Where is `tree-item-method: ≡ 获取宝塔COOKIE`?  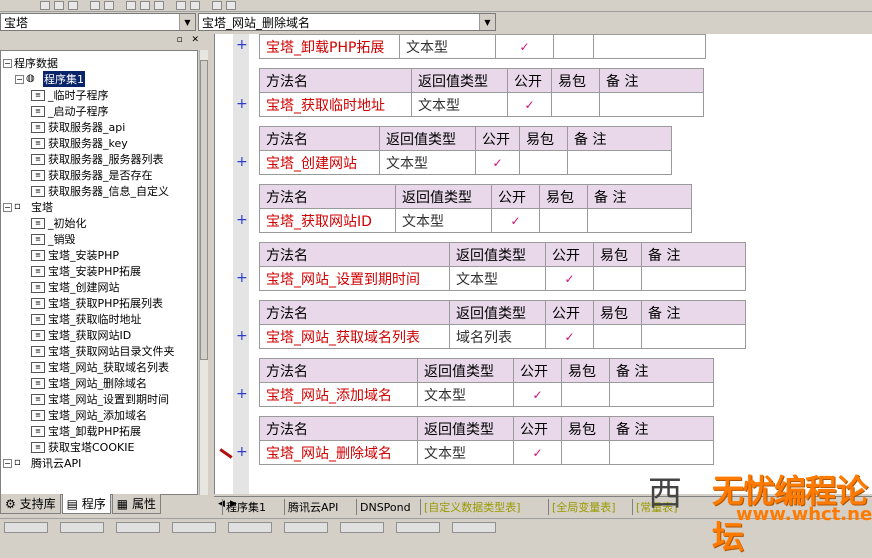
tree-item-method: ≡ 获取宝塔COOKIE is located at coordinates (82, 447).